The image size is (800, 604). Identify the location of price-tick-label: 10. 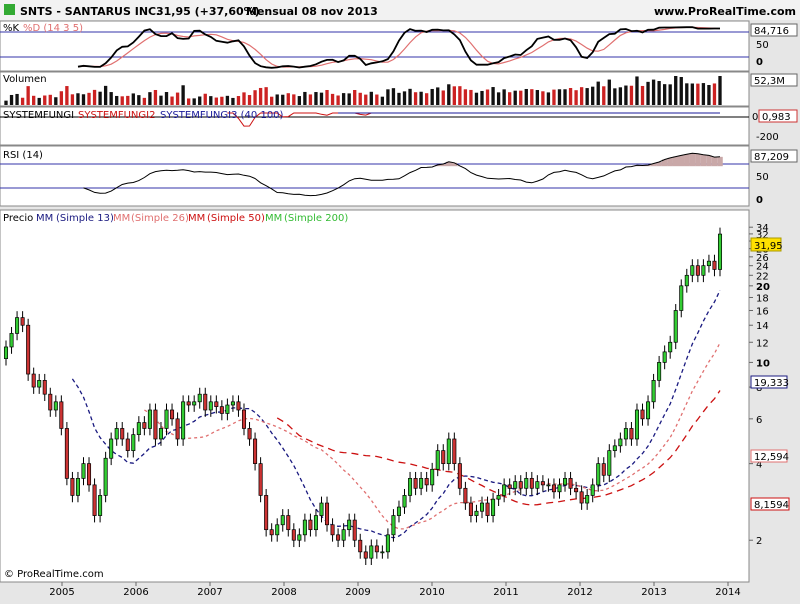
(763, 363).